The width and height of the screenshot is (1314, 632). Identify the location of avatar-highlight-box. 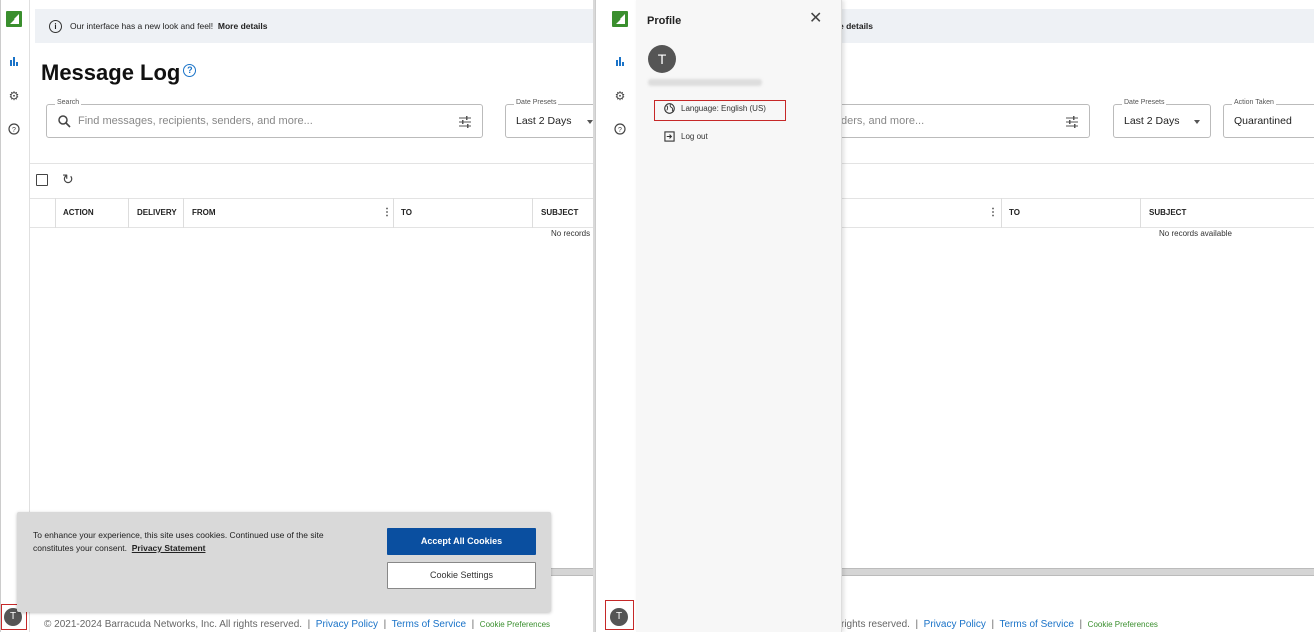
(619, 615).